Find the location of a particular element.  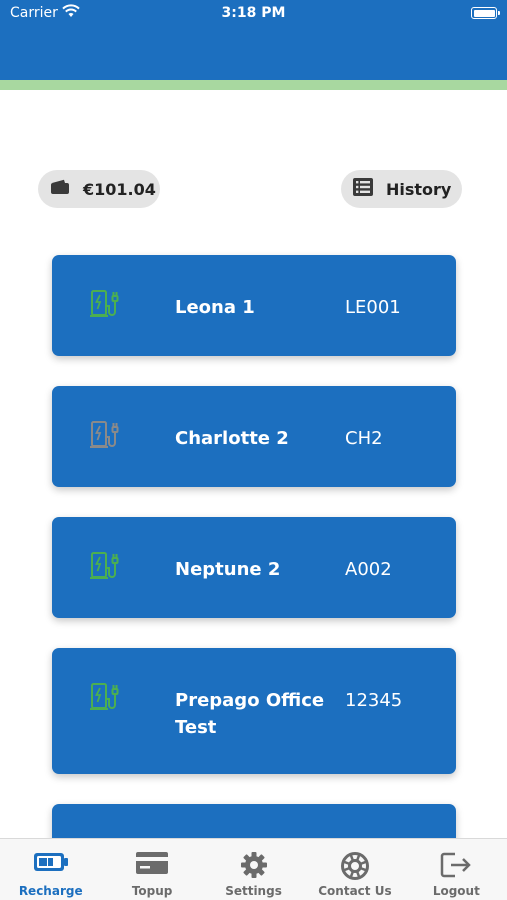

charger-name: Neptune 2 is located at coordinates (228, 569).